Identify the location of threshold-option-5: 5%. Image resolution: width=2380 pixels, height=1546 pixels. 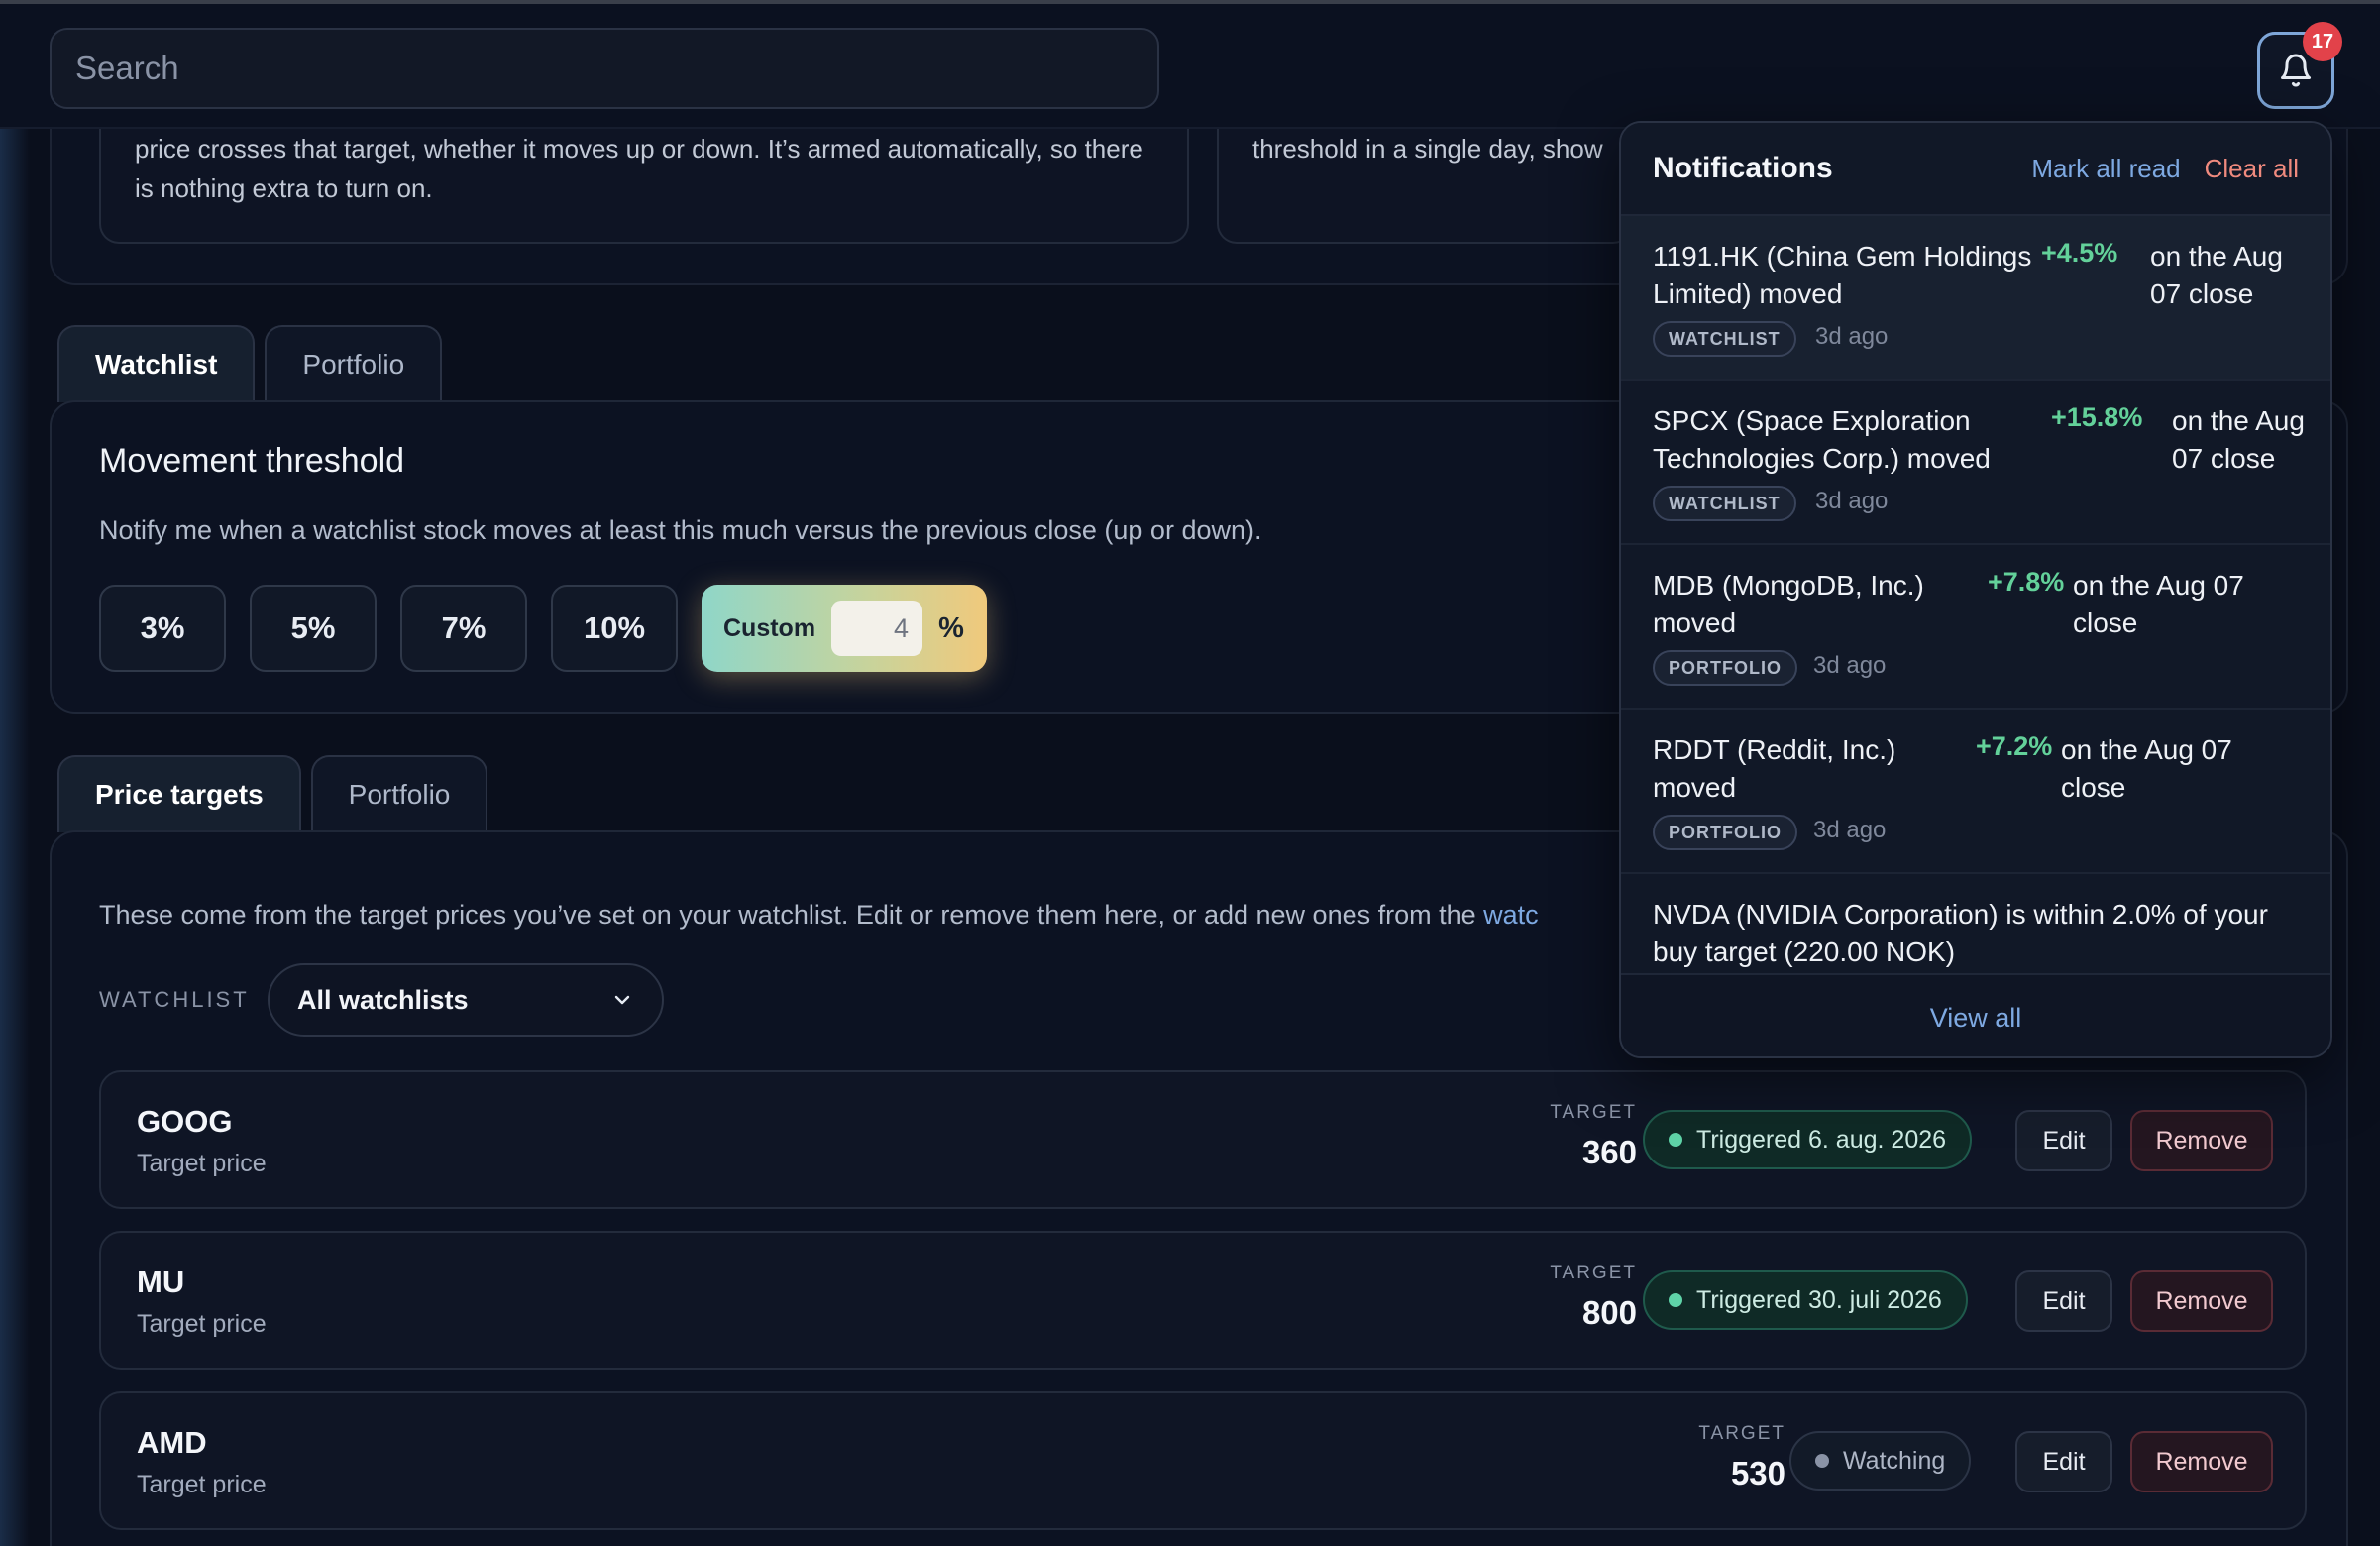
(313, 628).